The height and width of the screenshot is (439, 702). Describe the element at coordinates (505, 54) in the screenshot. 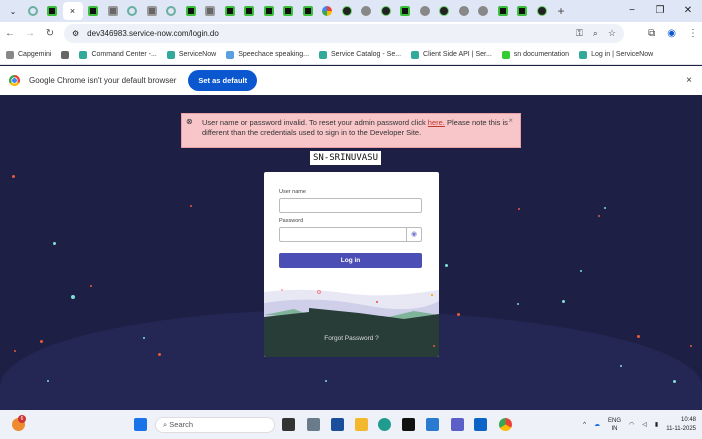

I see `doc-icon` at that location.